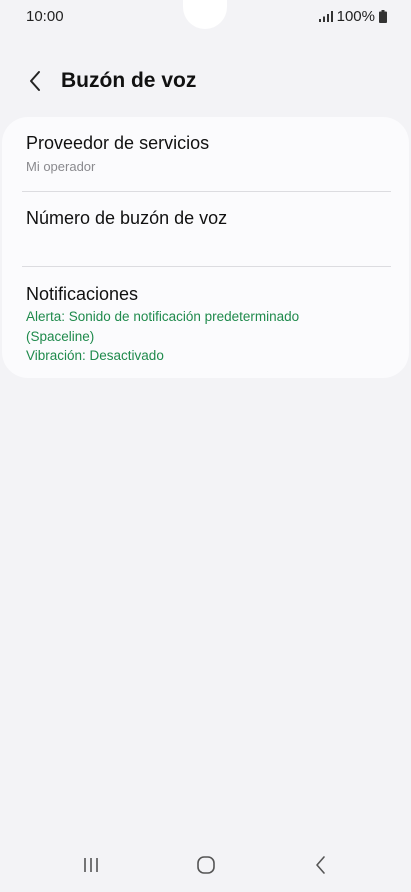 This screenshot has height=892, width=411. I want to click on home-button, so click(206, 867).